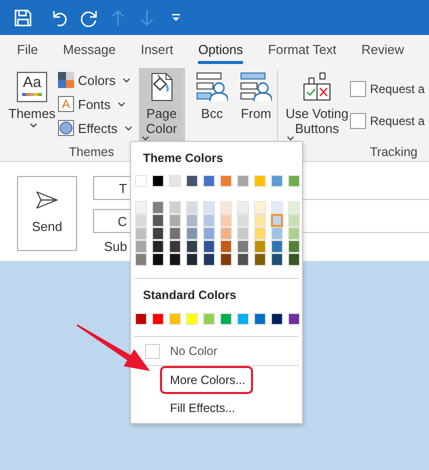 The width and height of the screenshot is (429, 470). Describe the element at coordinates (27, 50) in the screenshot. I see `ribbon-tab: File` at that location.